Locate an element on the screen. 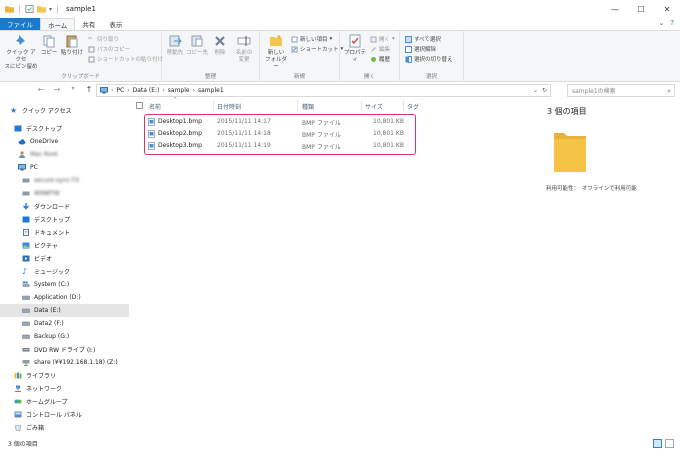 This screenshot has height=451, width=680. tab-home: ホーム is located at coordinates (58, 24).